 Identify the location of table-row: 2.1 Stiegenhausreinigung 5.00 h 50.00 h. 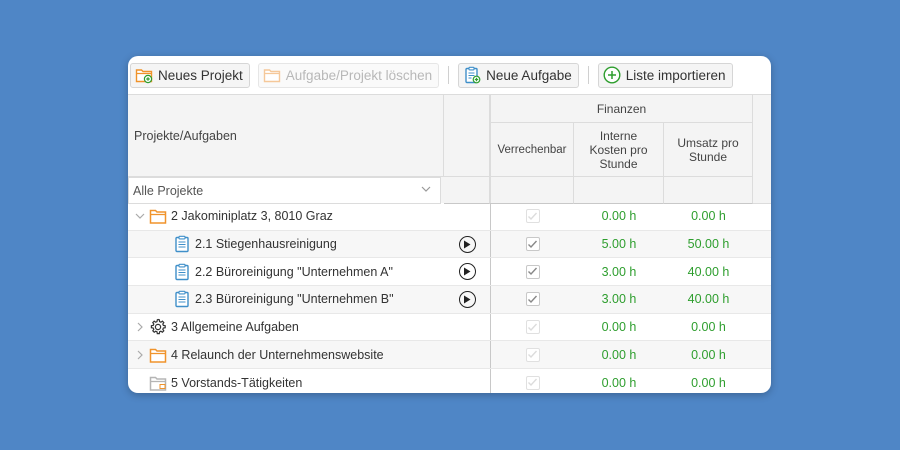
(449, 244).